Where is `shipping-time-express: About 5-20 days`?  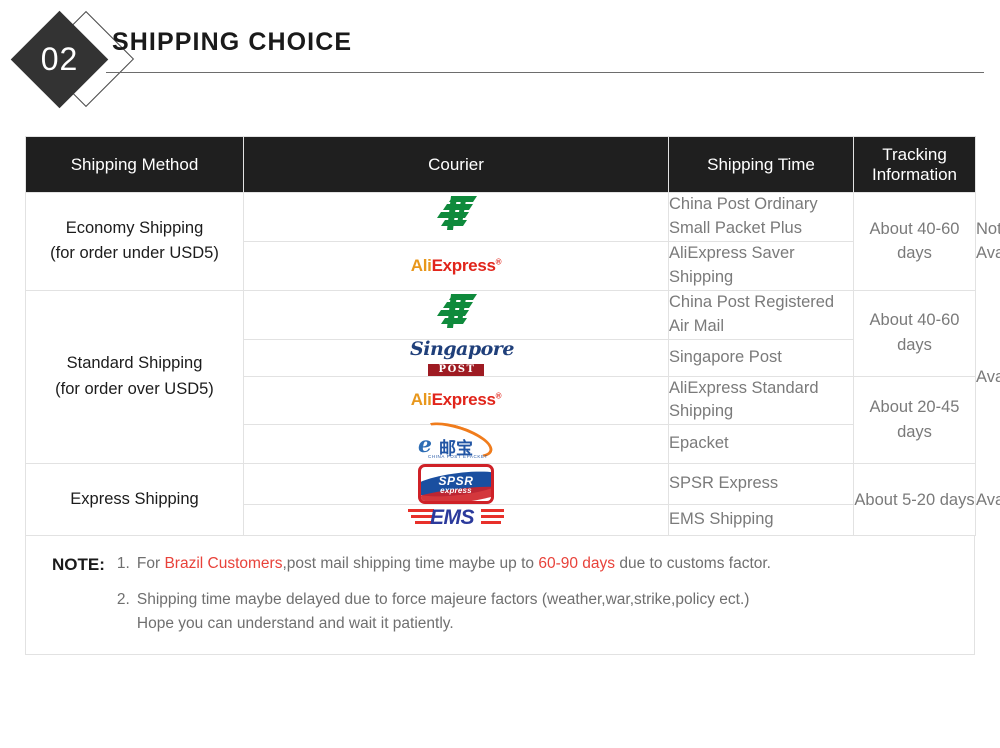
shipping-time-express: About 5-20 days is located at coordinates (914, 500).